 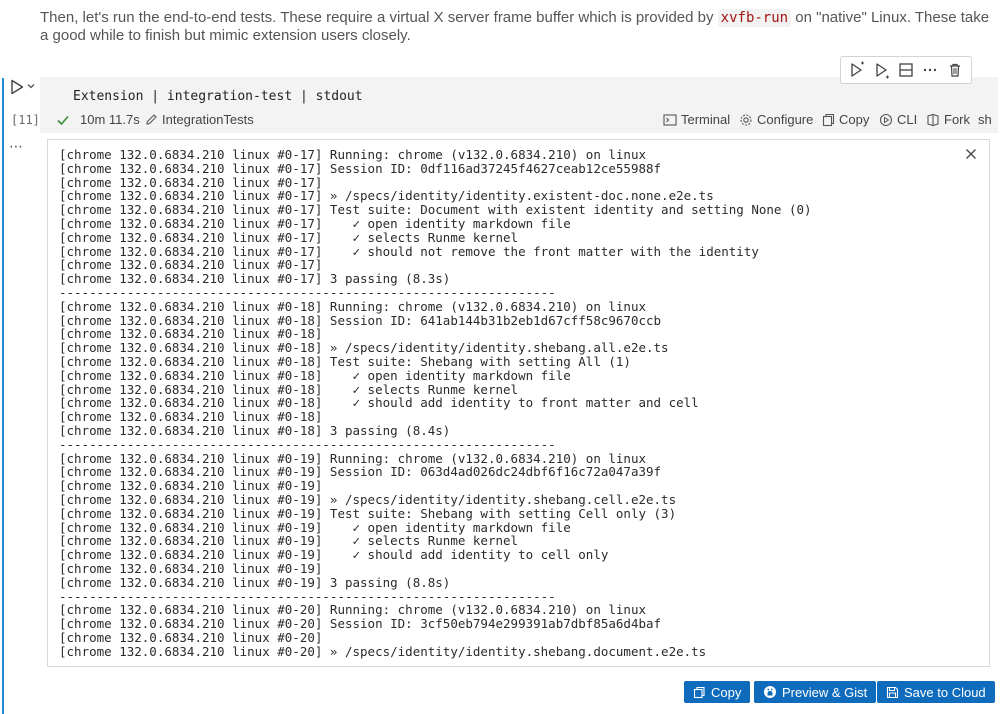 I want to click on cell-toolbar, so click(x=906, y=70).